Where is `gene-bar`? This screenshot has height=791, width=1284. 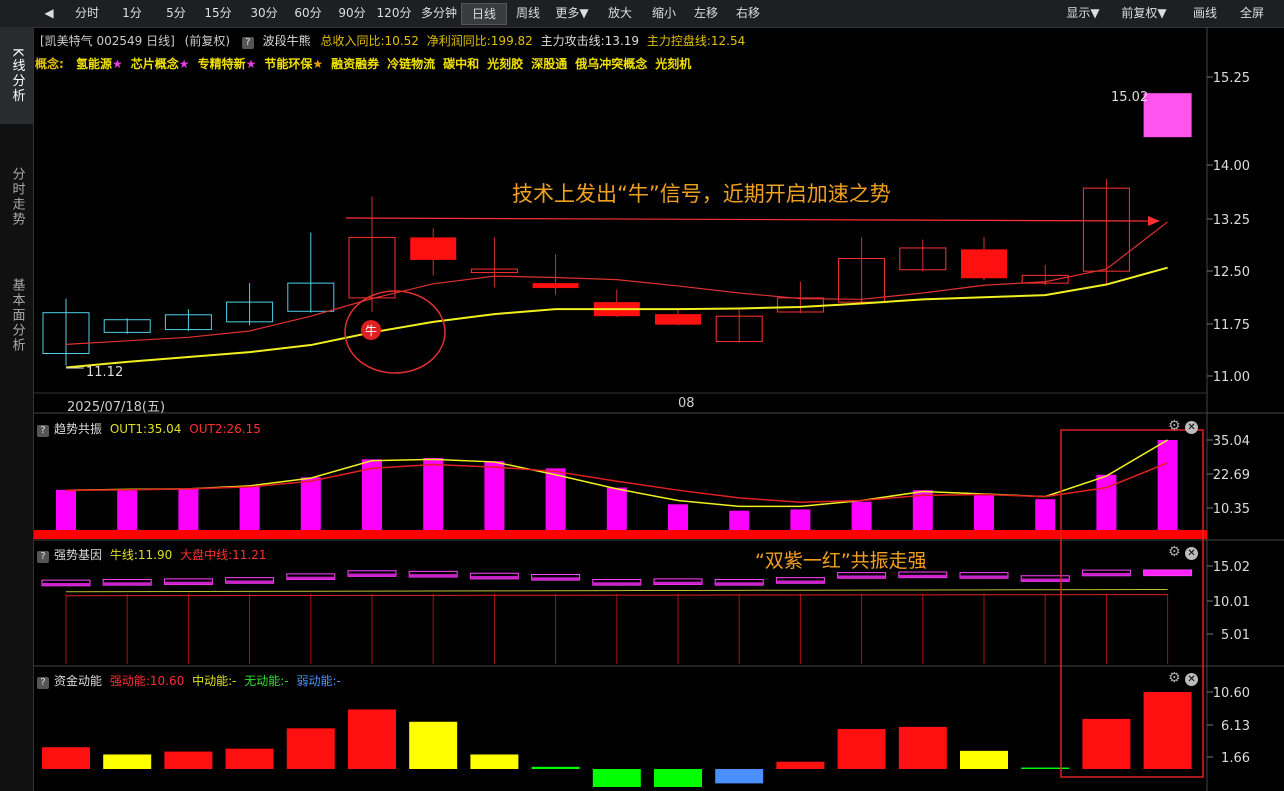
gene-bar is located at coordinates (1168, 573).